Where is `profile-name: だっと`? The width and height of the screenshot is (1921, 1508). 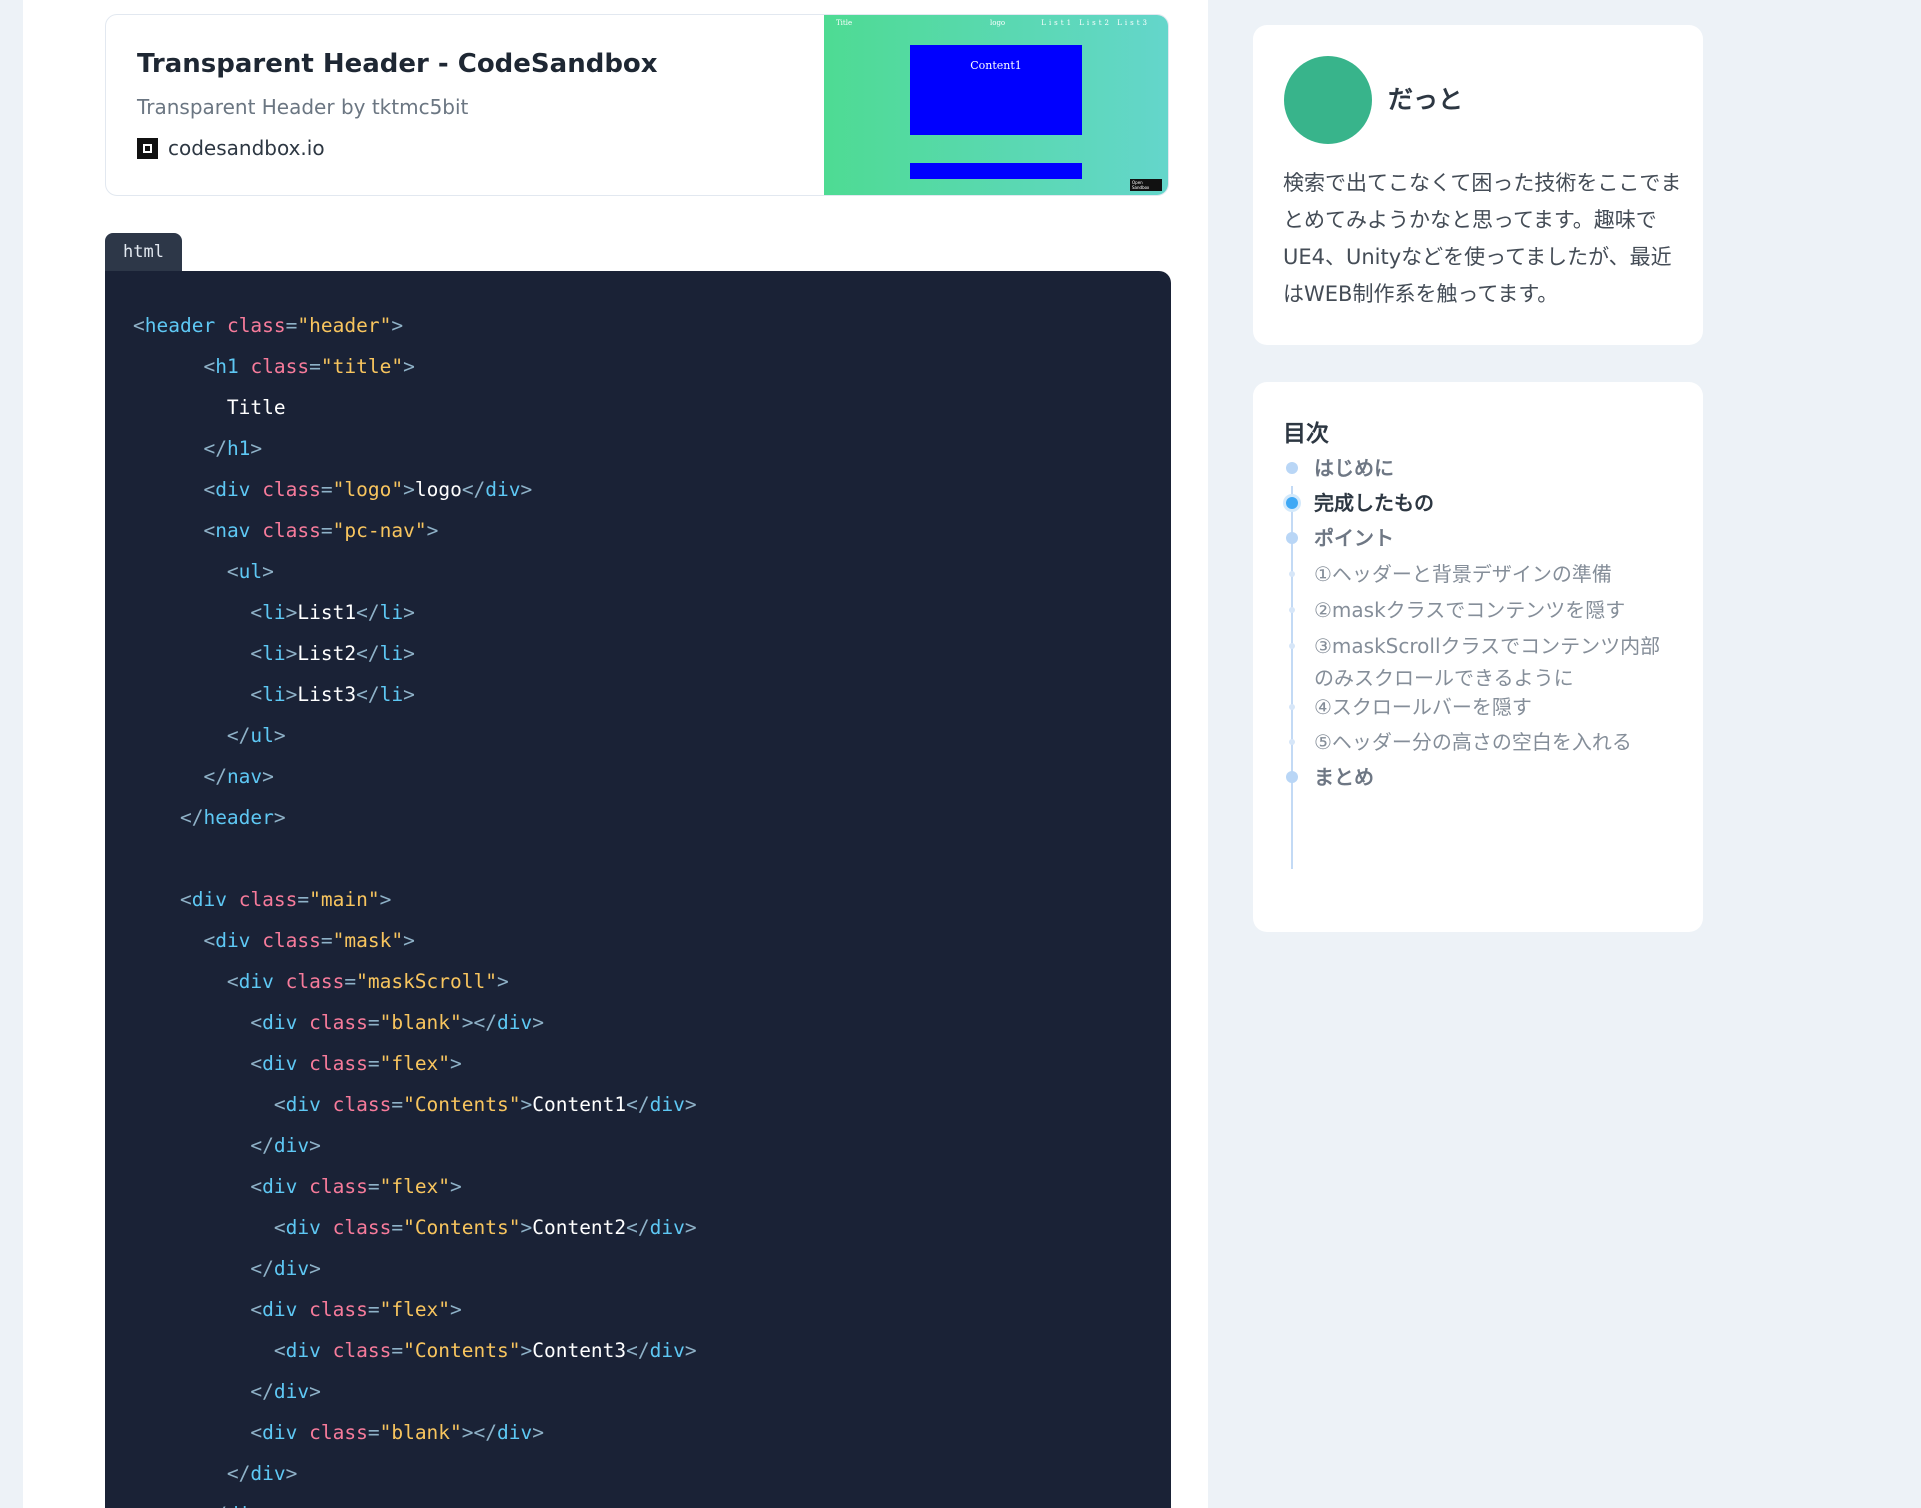 profile-name: だっと is located at coordinates (1425, 98).